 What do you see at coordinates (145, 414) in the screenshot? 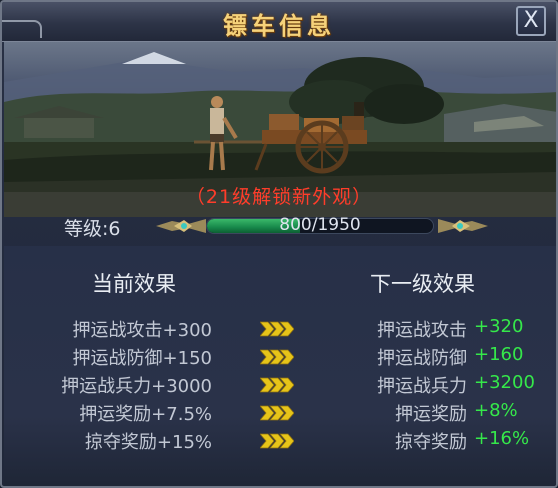
I see `current-effect-text: 押运奖励+7.5%` at bounding box center [145, 414].